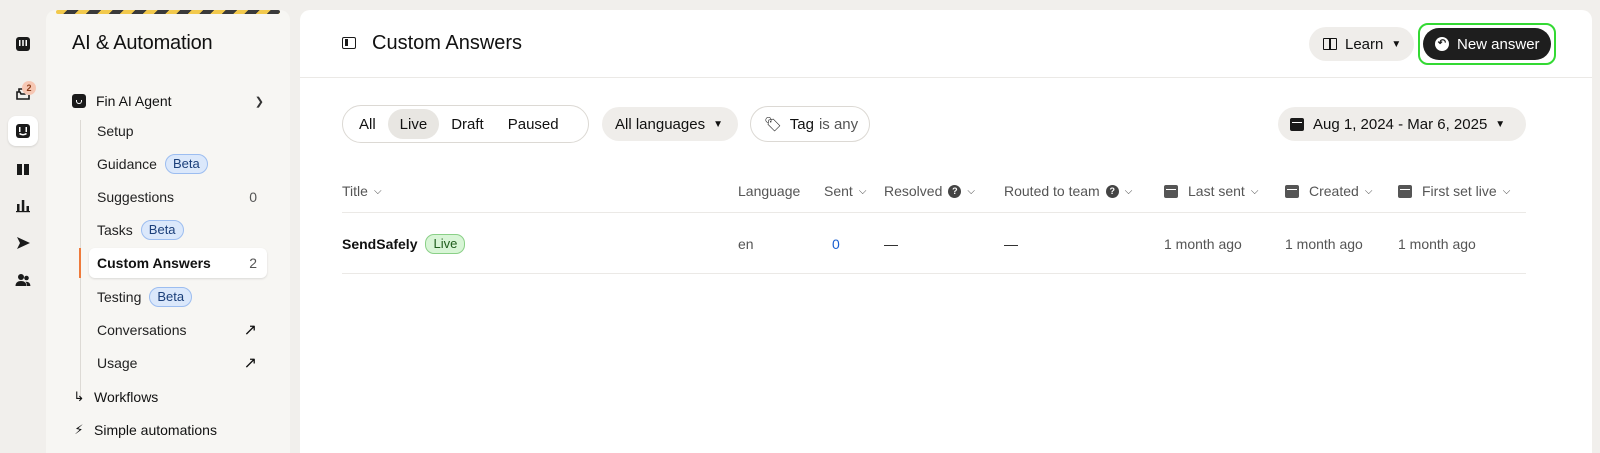 The image size is (1600, 453). Describe the element at coordinates (746, 244) in the screenshot. I see `row-language: en` at that location.